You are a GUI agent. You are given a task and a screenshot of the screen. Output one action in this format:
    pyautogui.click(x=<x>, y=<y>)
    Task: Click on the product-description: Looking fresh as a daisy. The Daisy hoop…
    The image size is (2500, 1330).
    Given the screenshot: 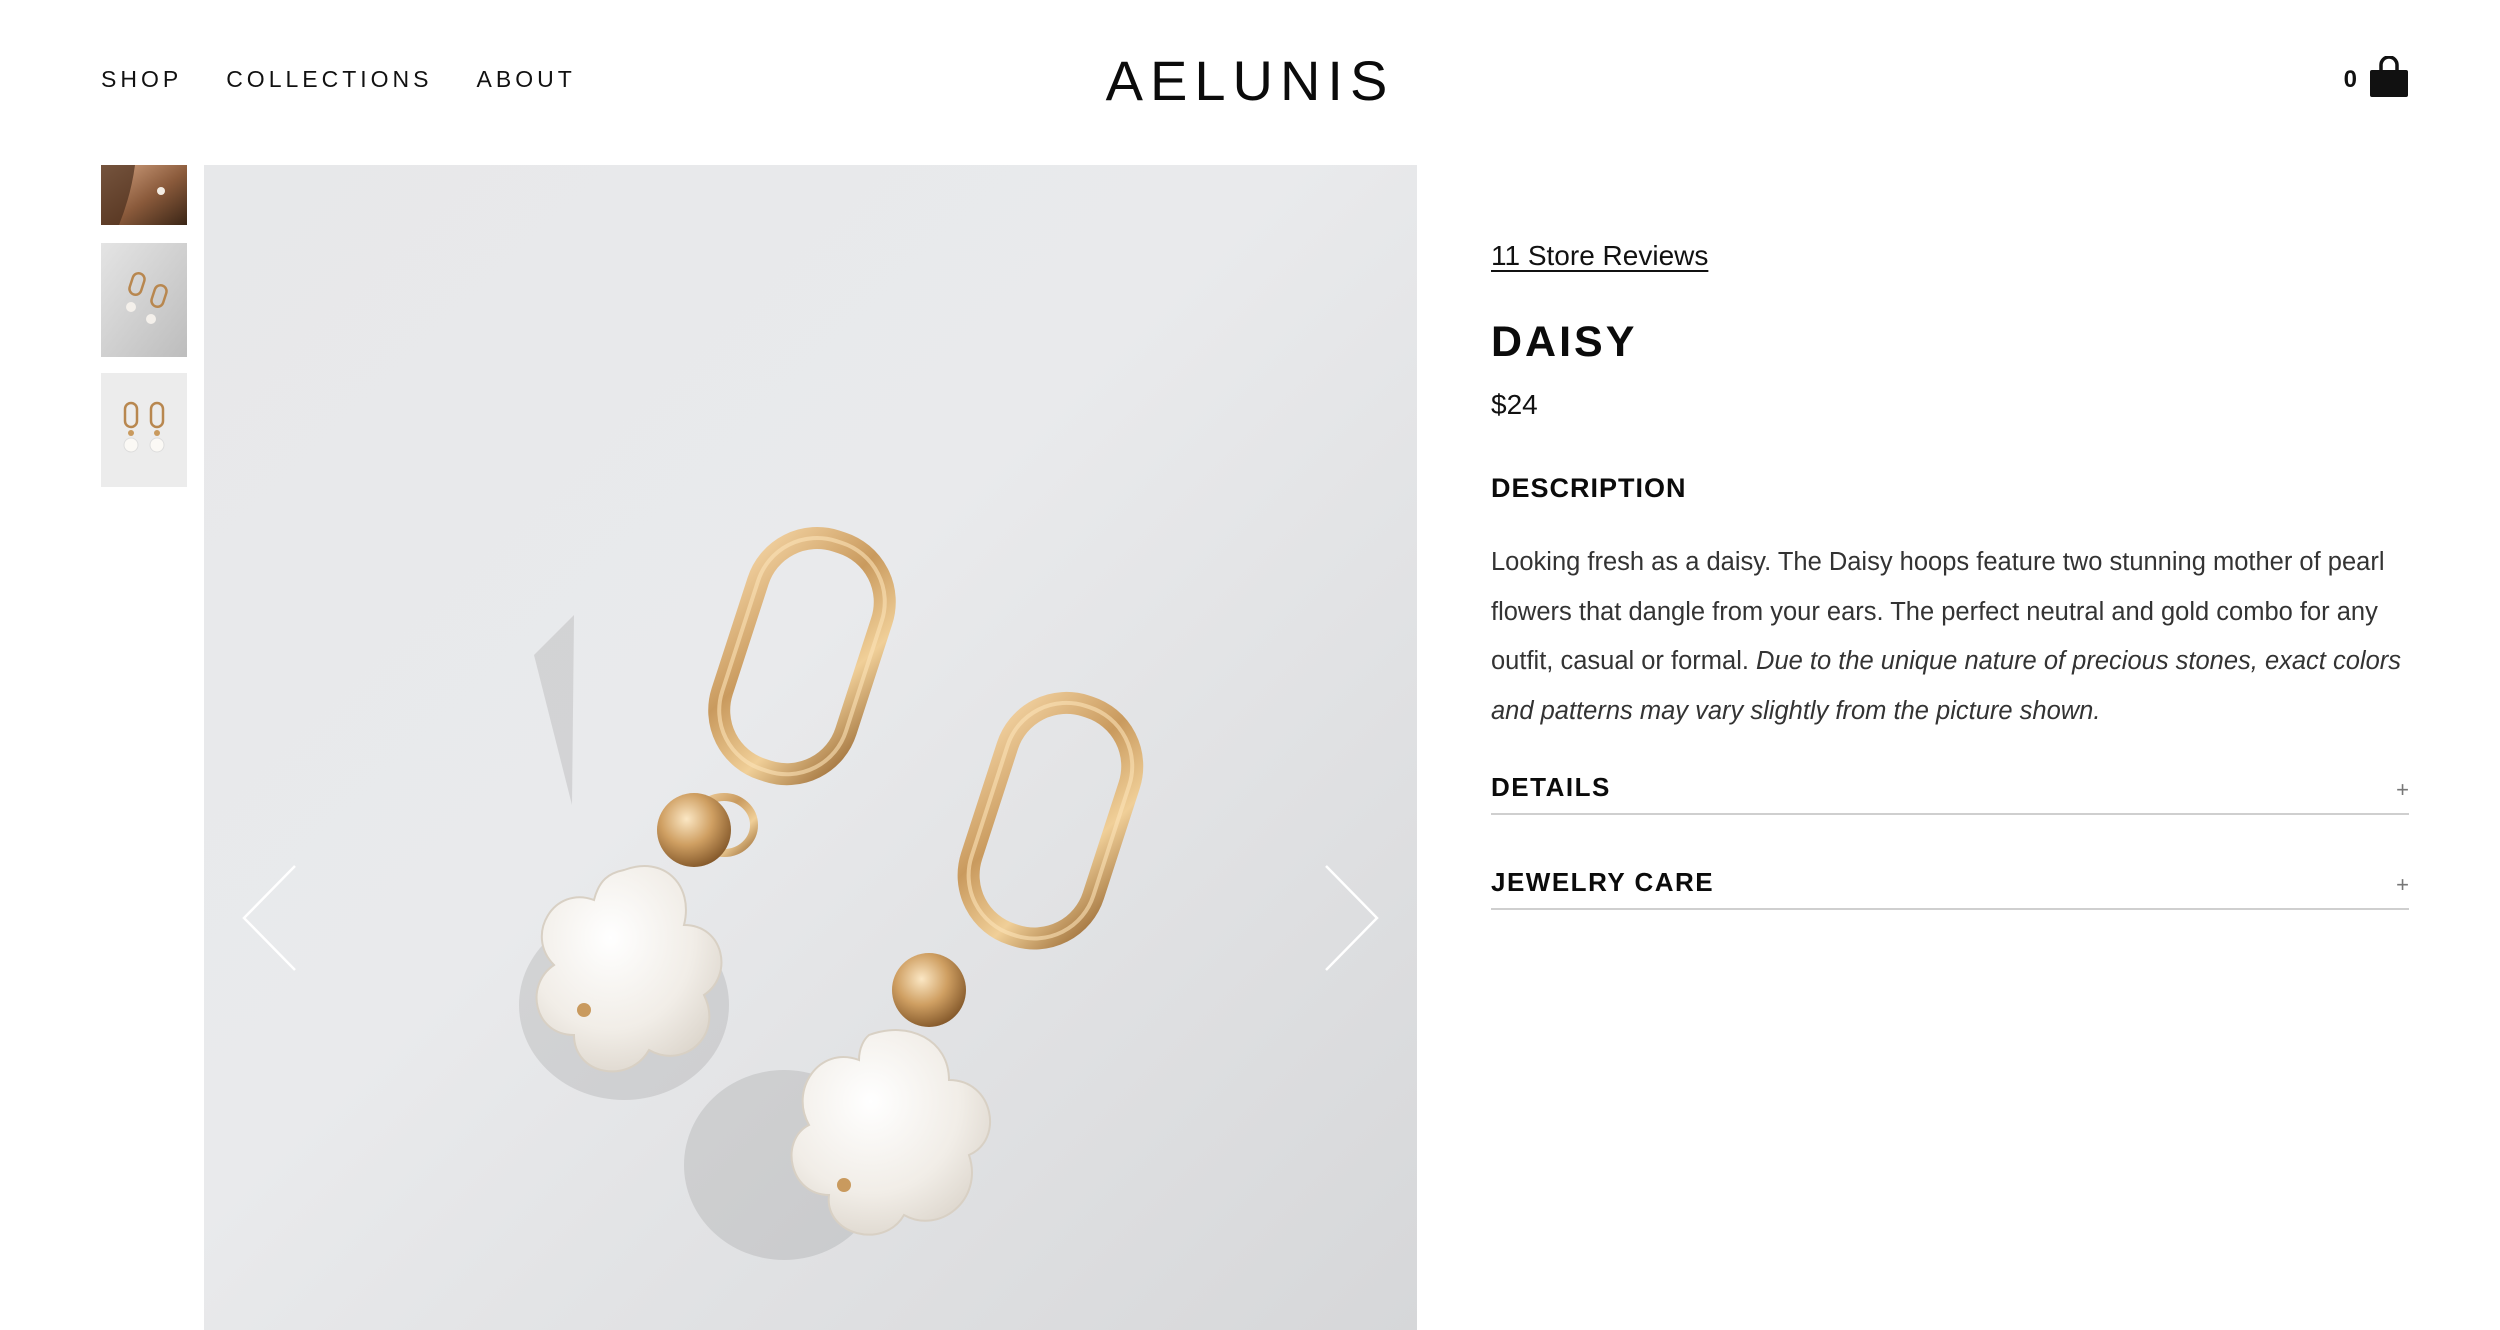 What is the action you would take?
    pyautogui.click(x=1950, y=637)
    